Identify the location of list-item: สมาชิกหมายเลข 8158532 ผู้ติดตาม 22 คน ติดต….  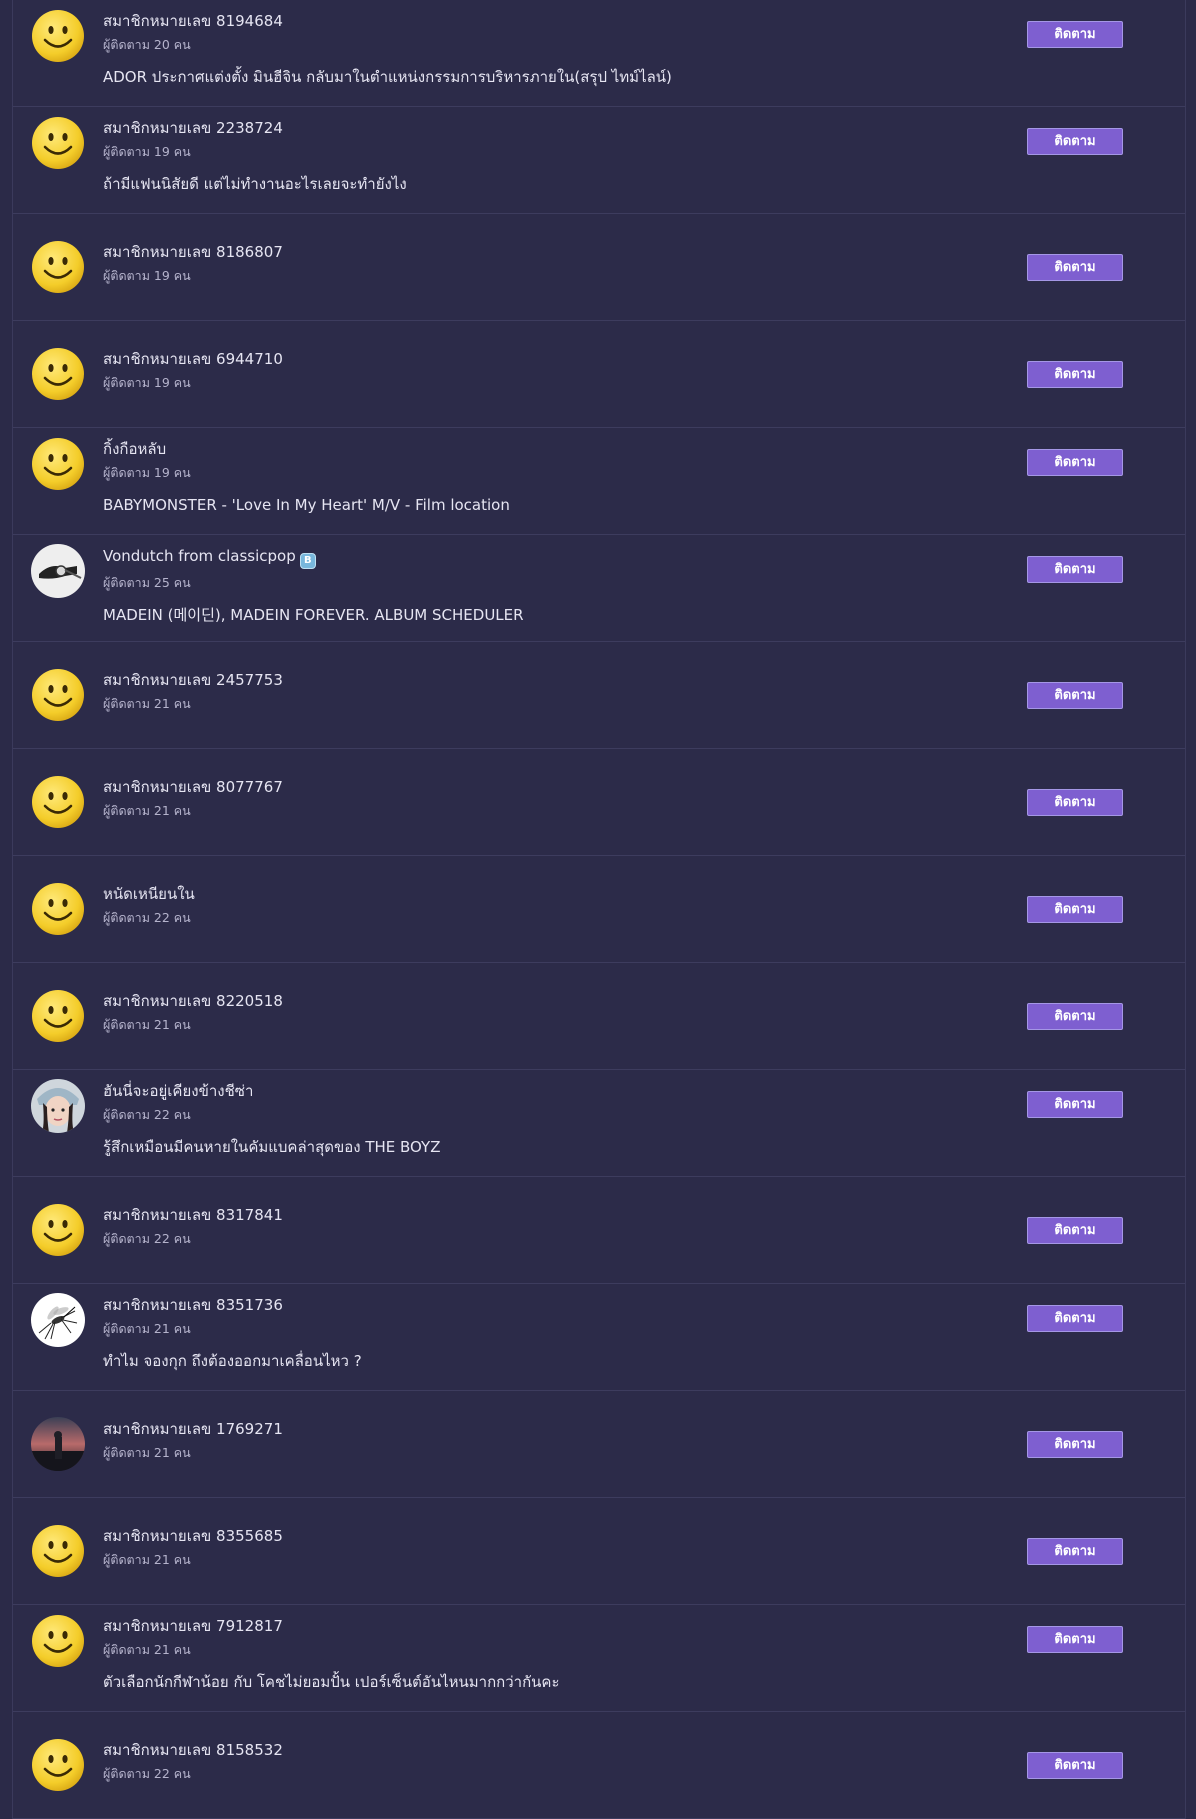
(599, 1765).